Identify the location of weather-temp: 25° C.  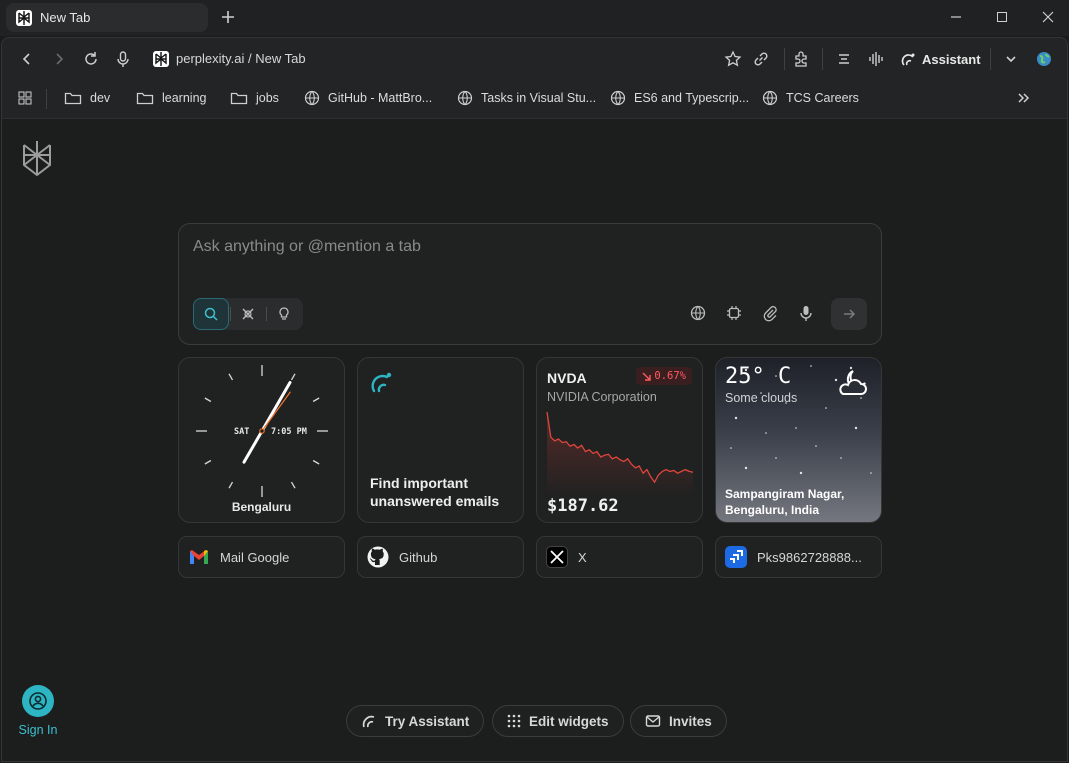
(758, 376).